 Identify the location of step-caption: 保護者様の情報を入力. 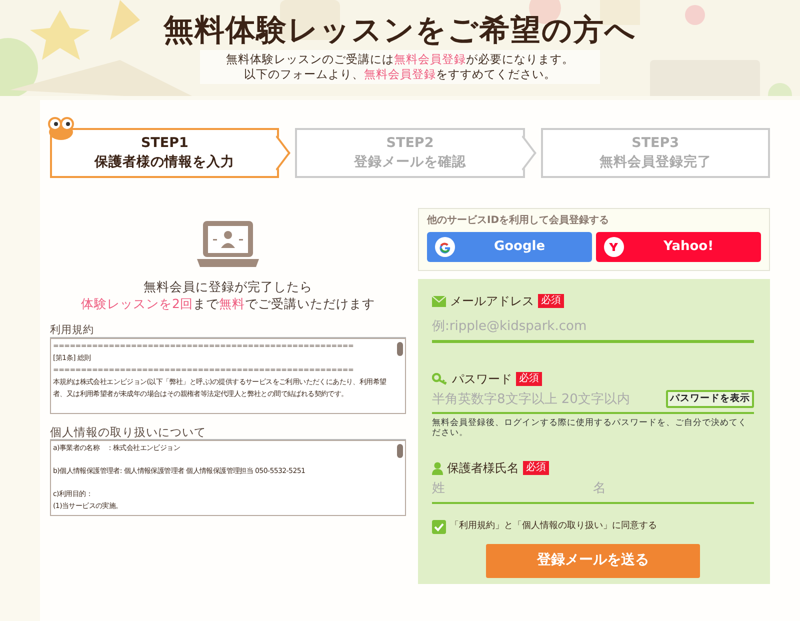
(164, 162).